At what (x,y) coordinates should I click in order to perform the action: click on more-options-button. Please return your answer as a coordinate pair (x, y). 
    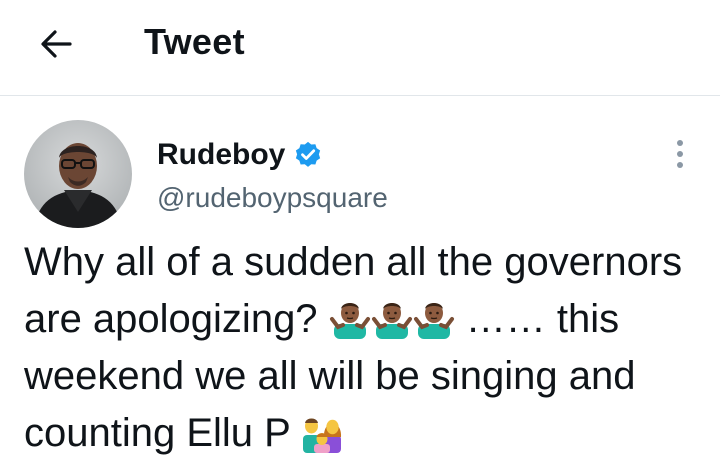
    Looking at the image, I should click on (680, 154).